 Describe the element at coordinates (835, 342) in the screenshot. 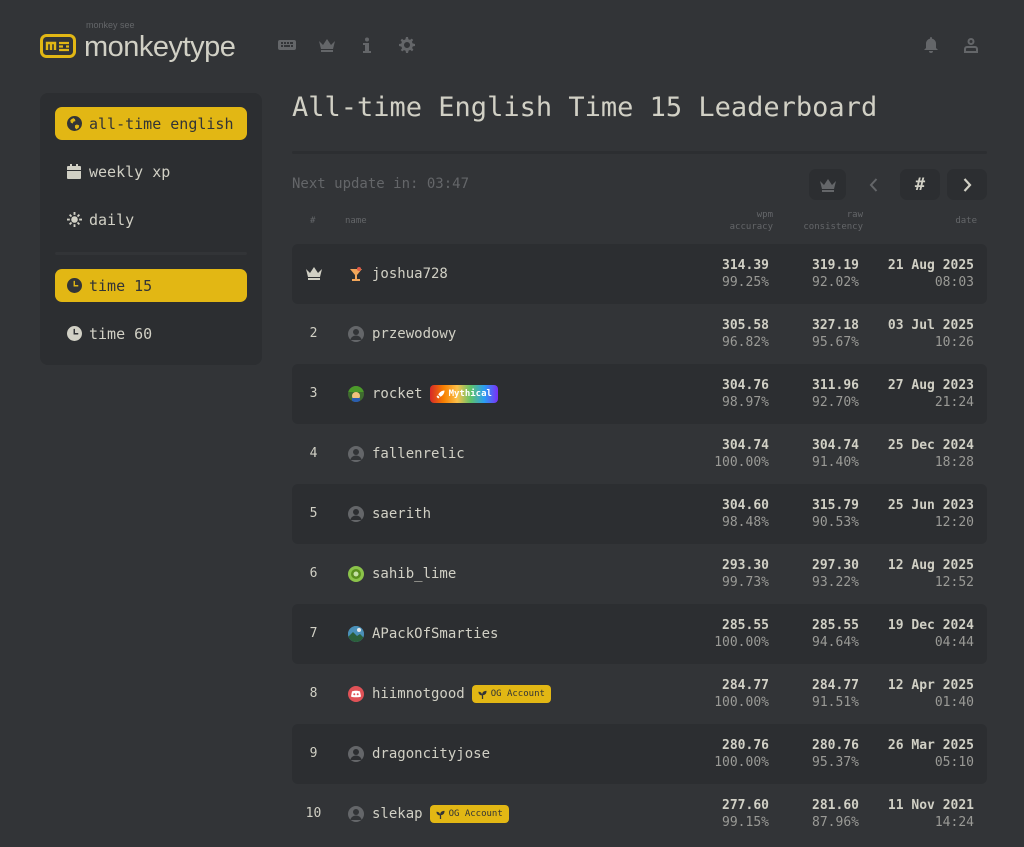

I see `consistency-value: 95.67%` at that location.